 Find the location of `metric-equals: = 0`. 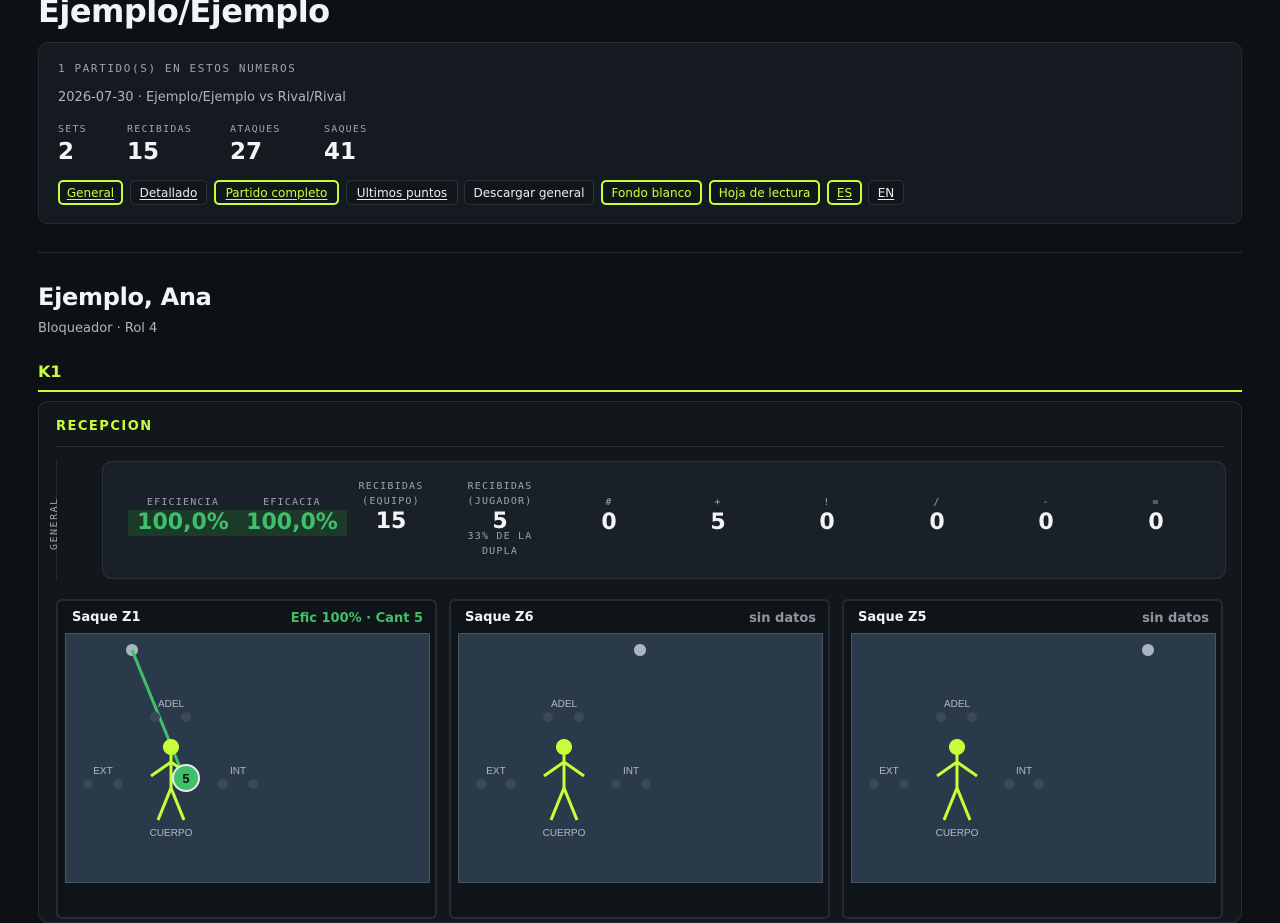

metric-equals: = 0 is located at coordinates (1156, 516).